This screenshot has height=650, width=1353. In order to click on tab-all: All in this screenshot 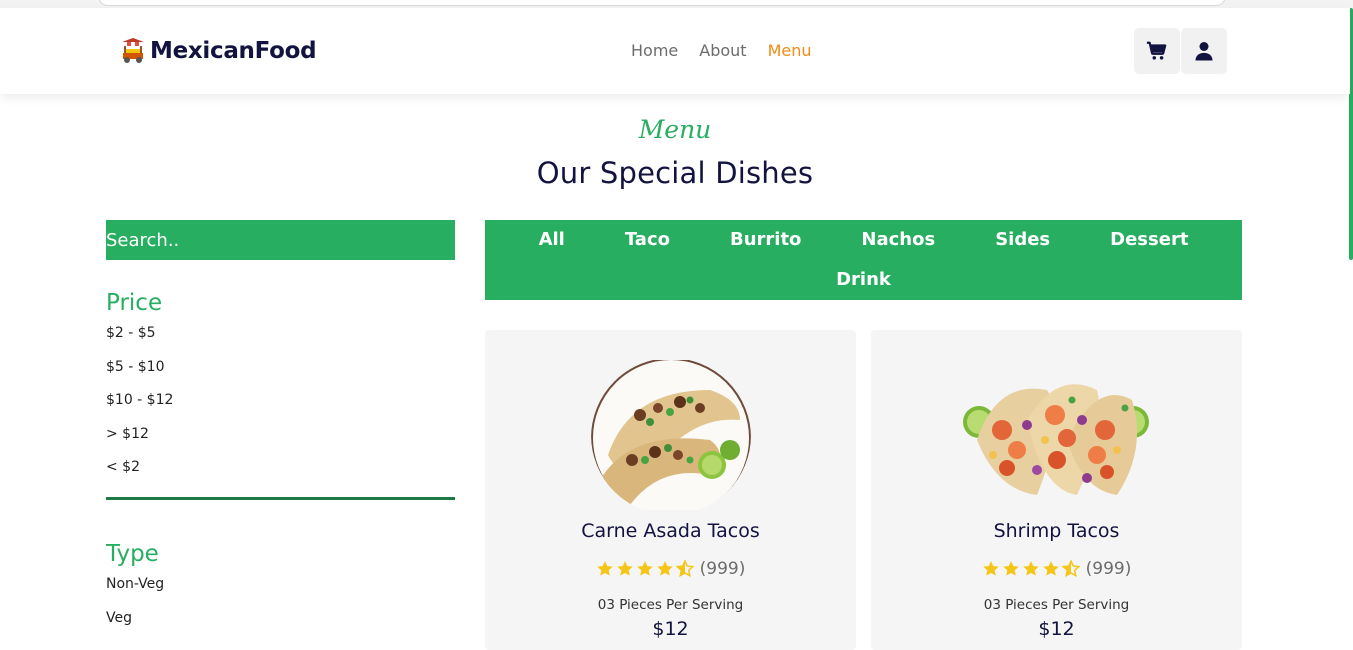, I will do `click(552, 240)`.